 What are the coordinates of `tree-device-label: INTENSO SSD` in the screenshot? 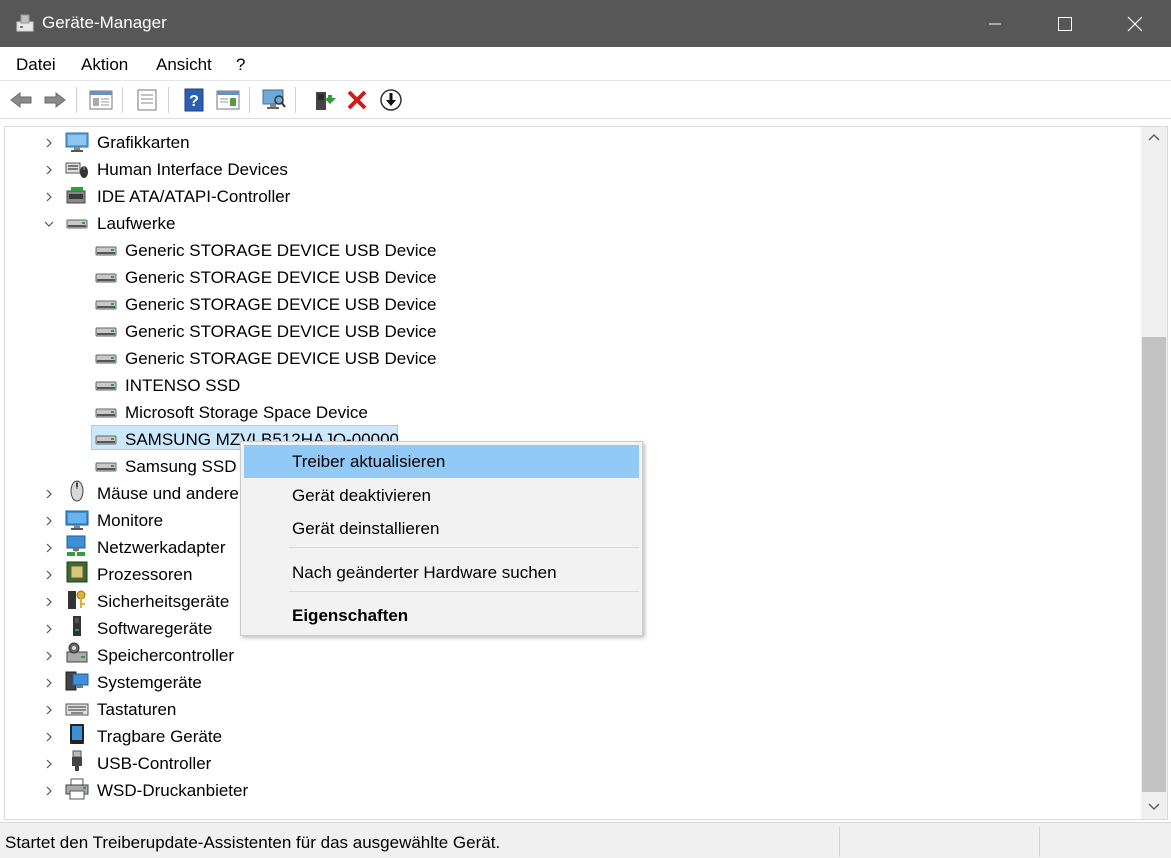 It's located at (183, 385).